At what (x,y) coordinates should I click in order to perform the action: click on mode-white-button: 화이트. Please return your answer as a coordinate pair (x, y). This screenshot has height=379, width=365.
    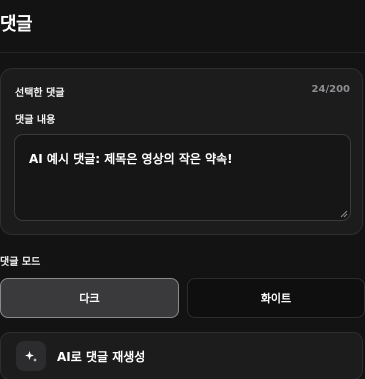
    Looking at the image, I should click on (276, 298).